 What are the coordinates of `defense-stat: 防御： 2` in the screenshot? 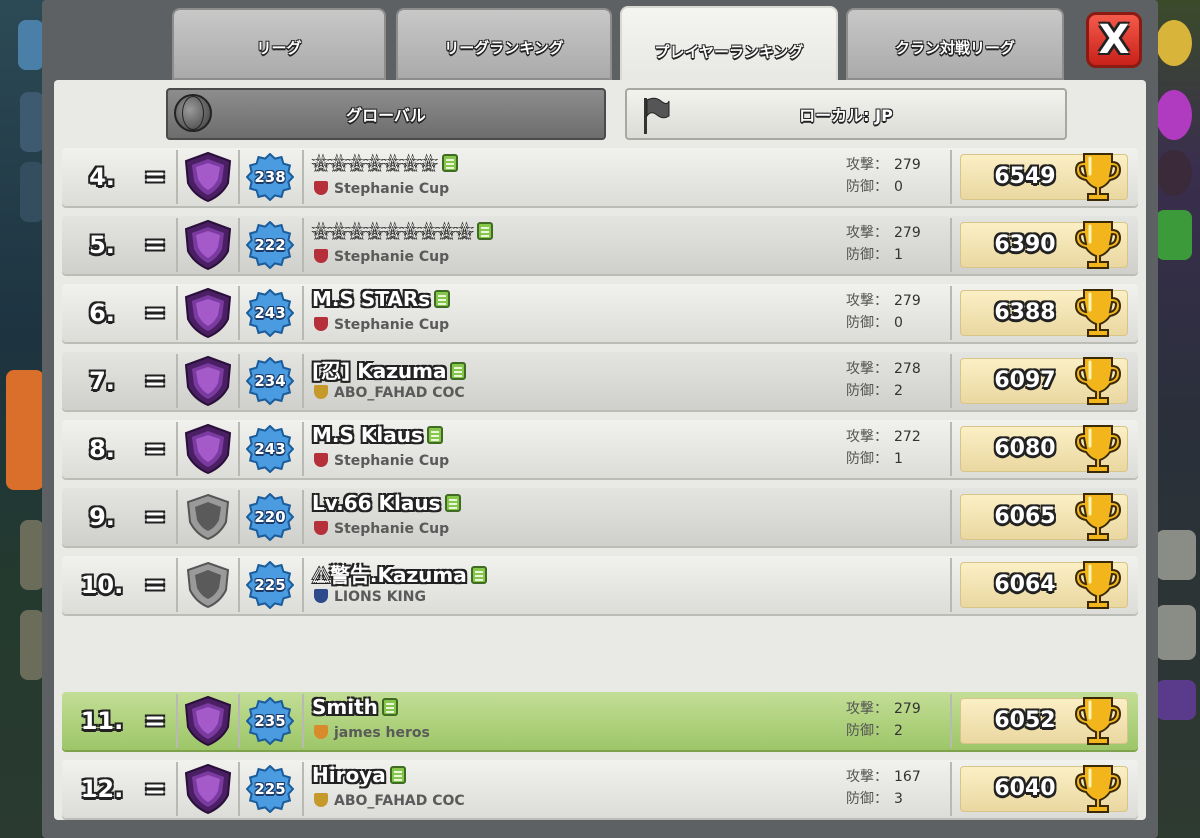 It's located at (891, 731).